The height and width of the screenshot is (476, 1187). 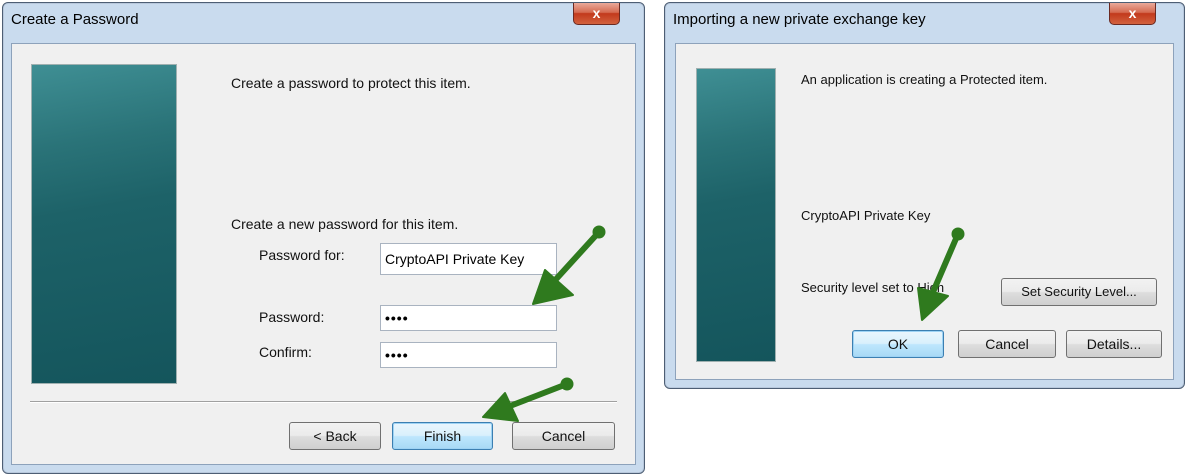 I want to click on arrow-to-ok-button, so click(x=941, y=274).